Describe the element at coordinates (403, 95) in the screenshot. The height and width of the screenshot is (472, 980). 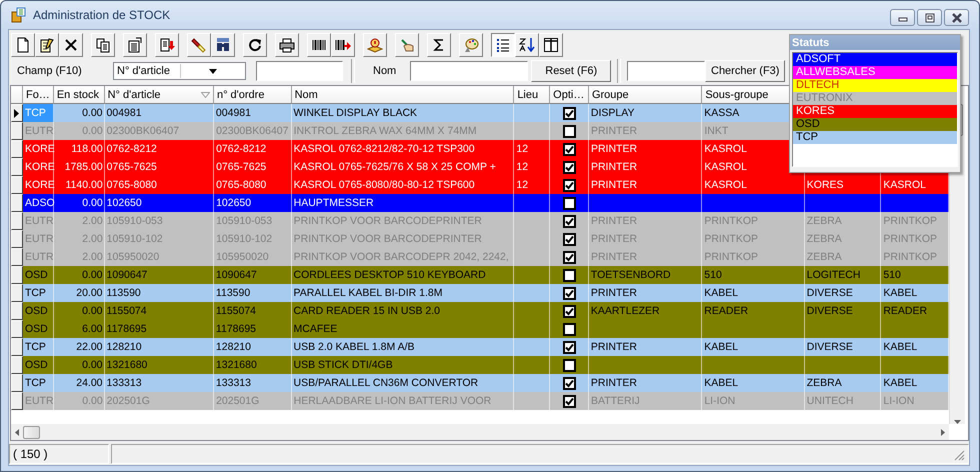
I see `column-header: Nom` at that location.